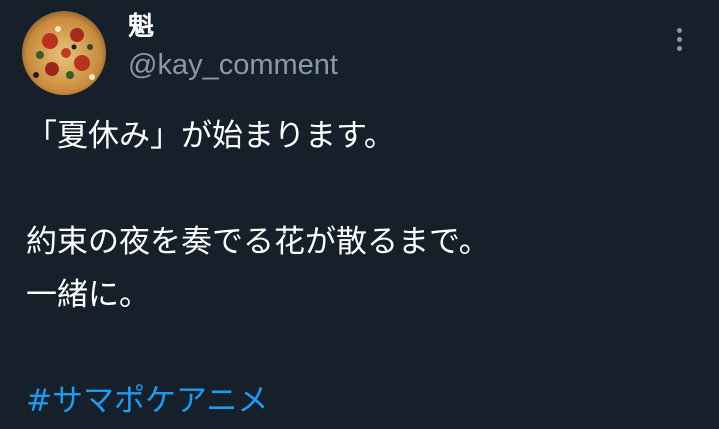 Image resolution: width=719 pixels, height=429 pixels. I want to click on more-options-button, so click(679, 39).